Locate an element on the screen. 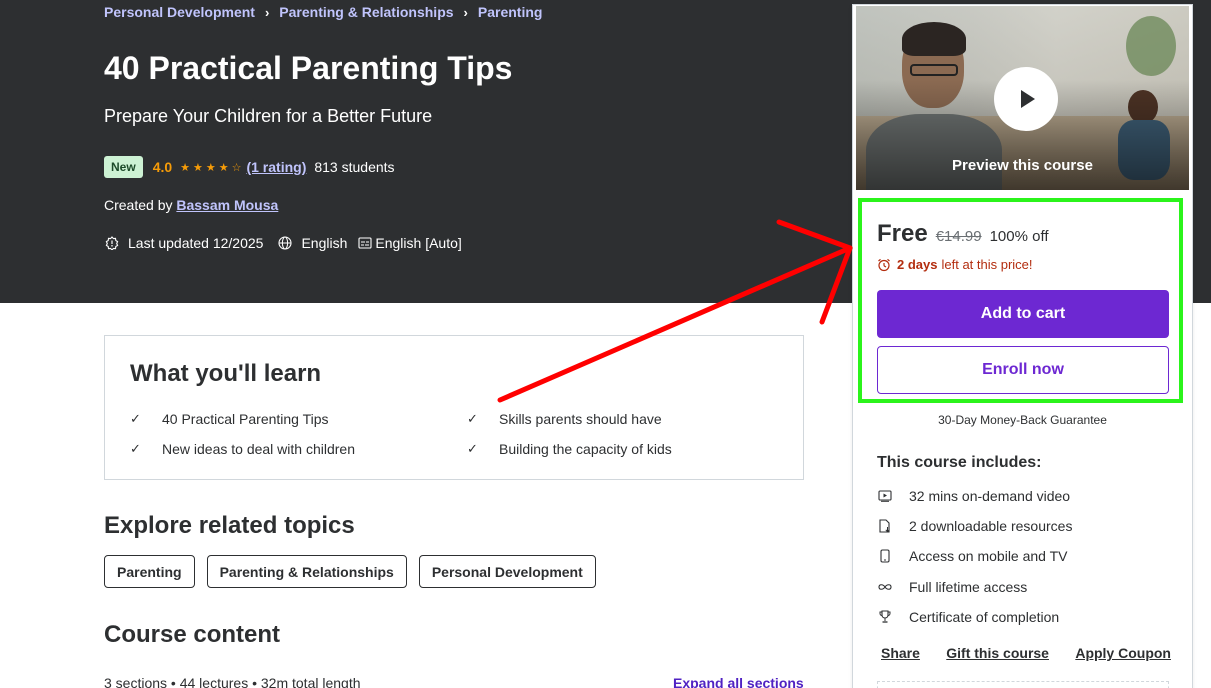  price-row: Free €14.99 100% off is located at coordinates (963, 234).